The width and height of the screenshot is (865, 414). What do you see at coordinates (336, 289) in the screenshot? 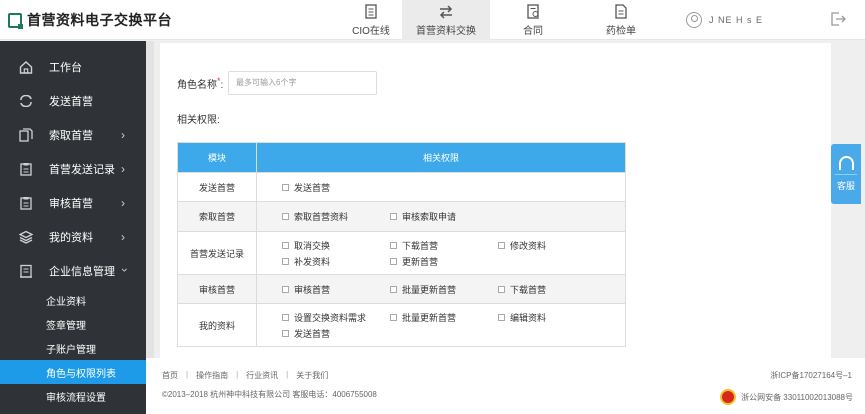
I see `permission-checkbox: 审核首营` at bounding box center [336, 289].